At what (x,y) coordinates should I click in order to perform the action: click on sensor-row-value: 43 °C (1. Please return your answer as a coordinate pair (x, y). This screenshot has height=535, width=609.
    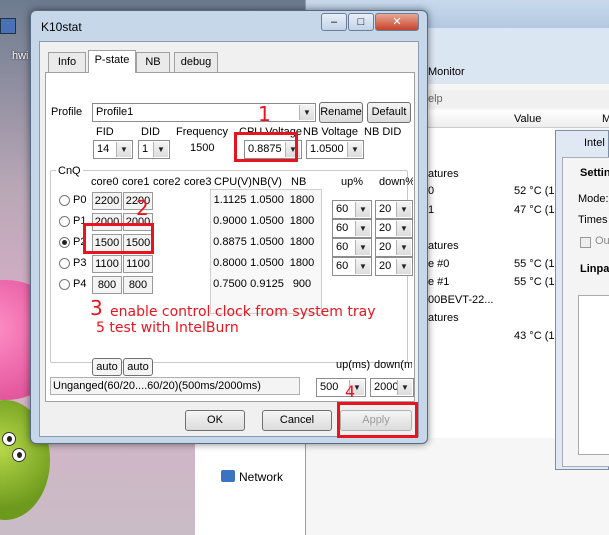
    Looking at the image, I should click on (534, 336).